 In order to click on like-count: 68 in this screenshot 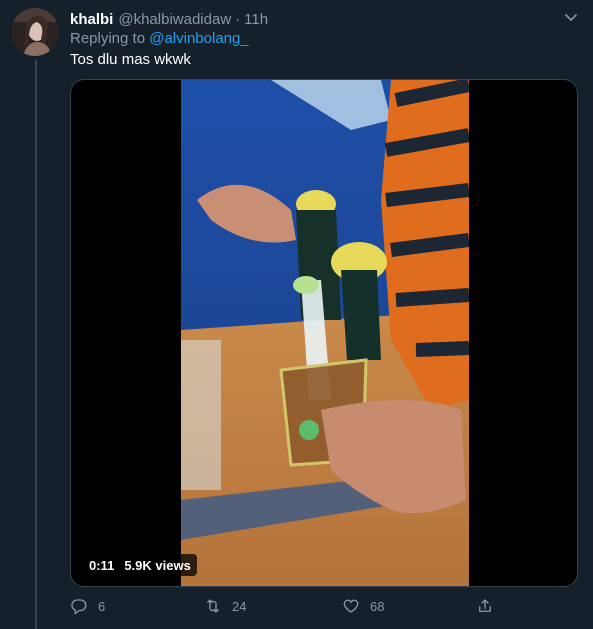, I will do `click(377, 606)`.